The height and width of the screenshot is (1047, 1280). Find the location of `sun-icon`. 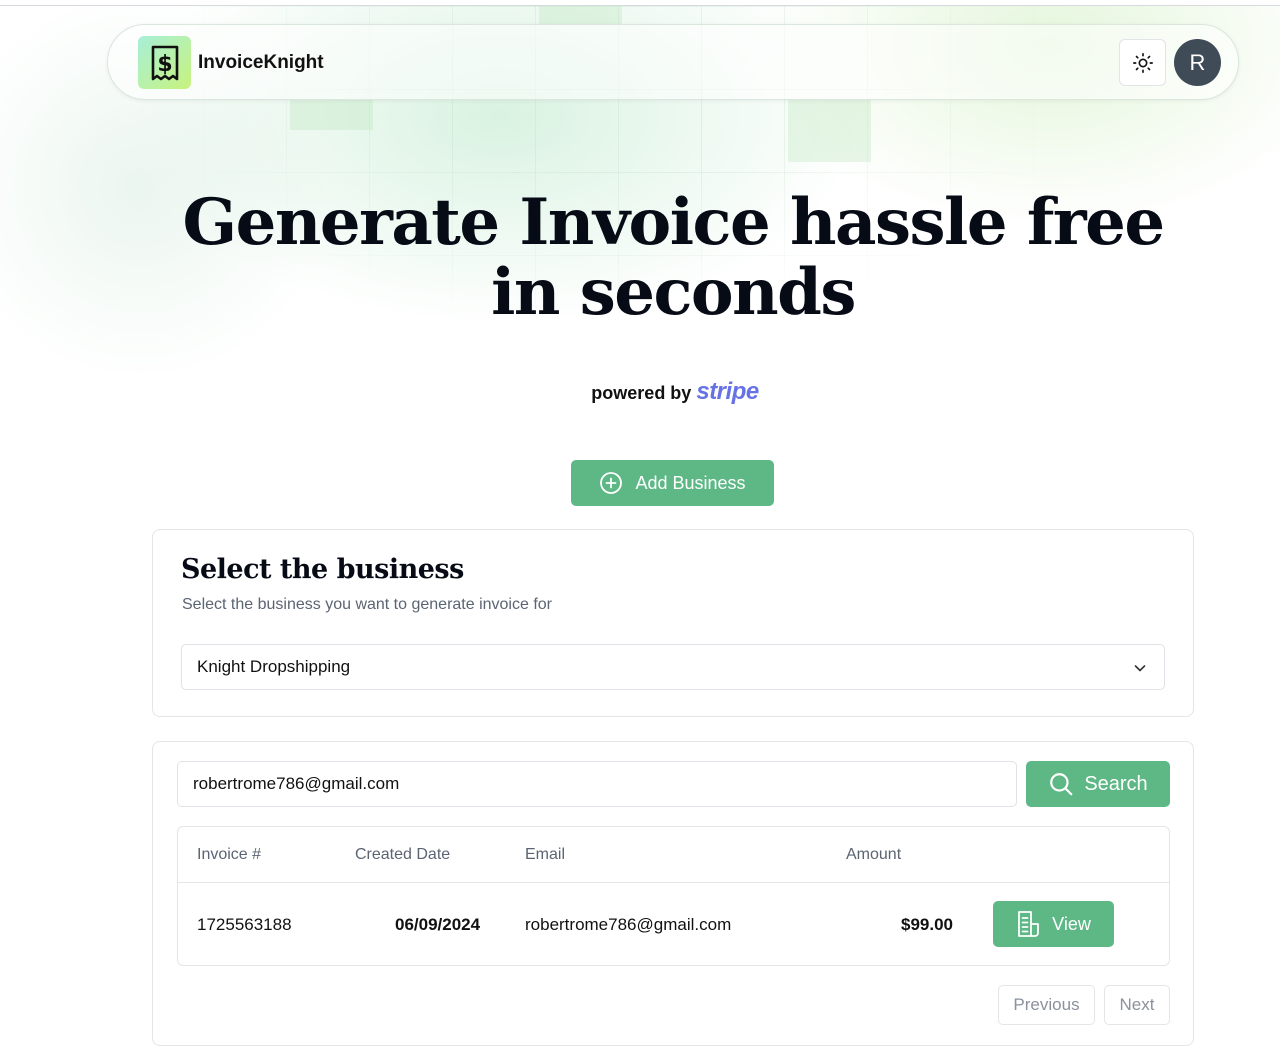

sun-icon is located at coordinates (1142, 62).